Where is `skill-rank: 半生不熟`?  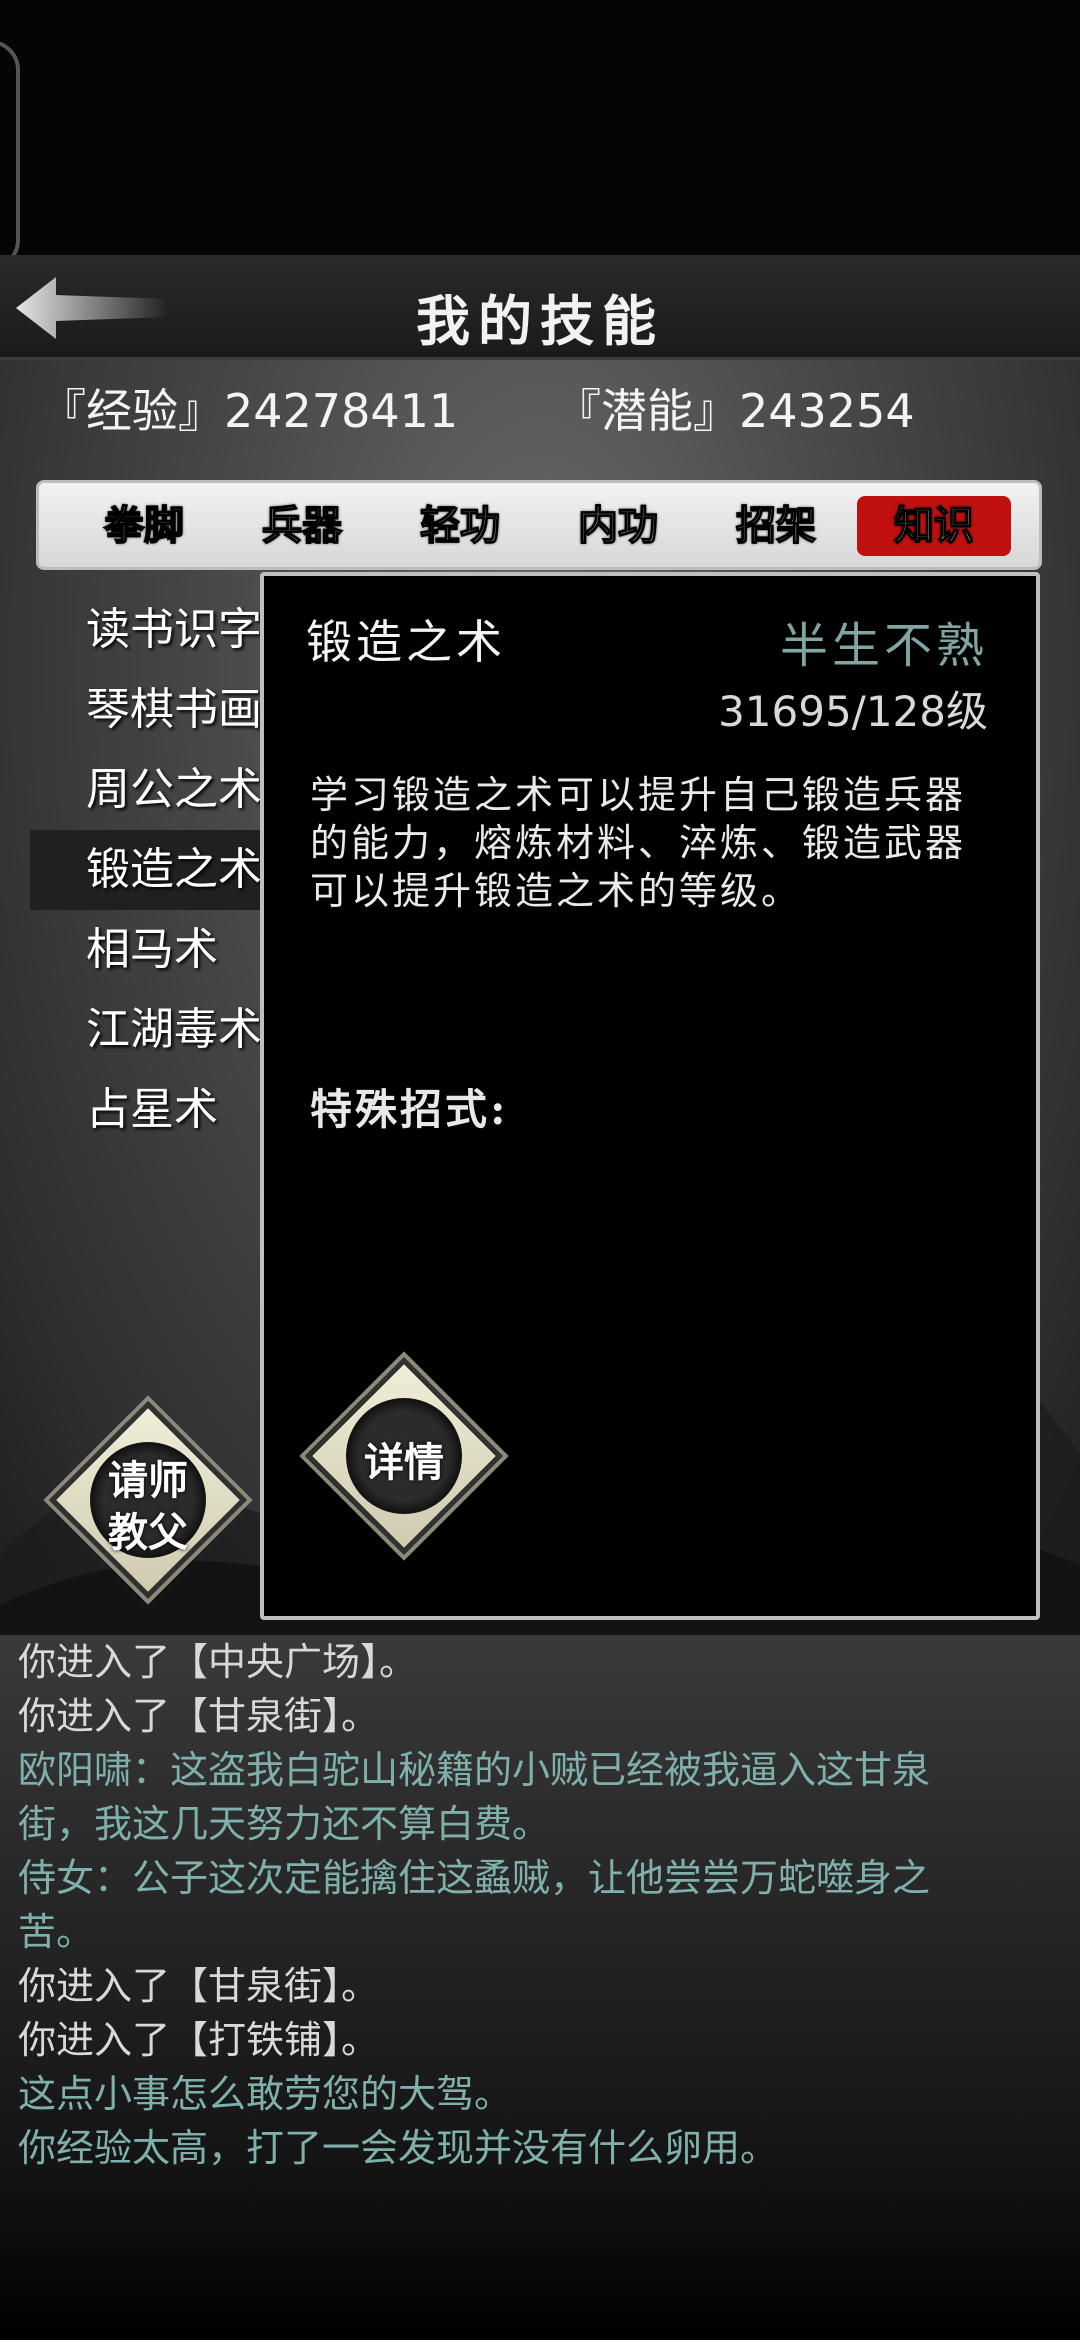 skill-rank: 半生不熟 is located at coordinates (883, 646).